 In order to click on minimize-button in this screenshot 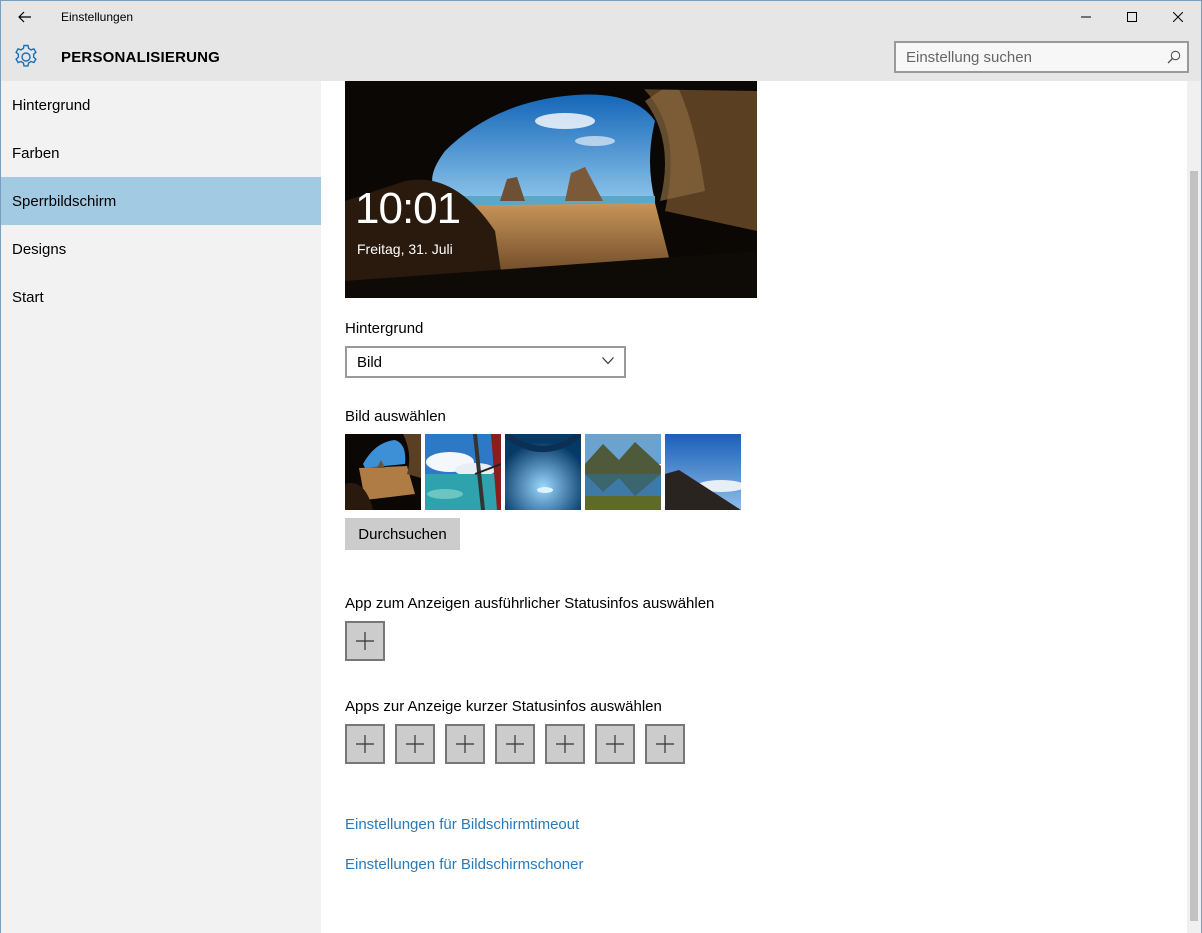, I will do `click(1086, 17)`.